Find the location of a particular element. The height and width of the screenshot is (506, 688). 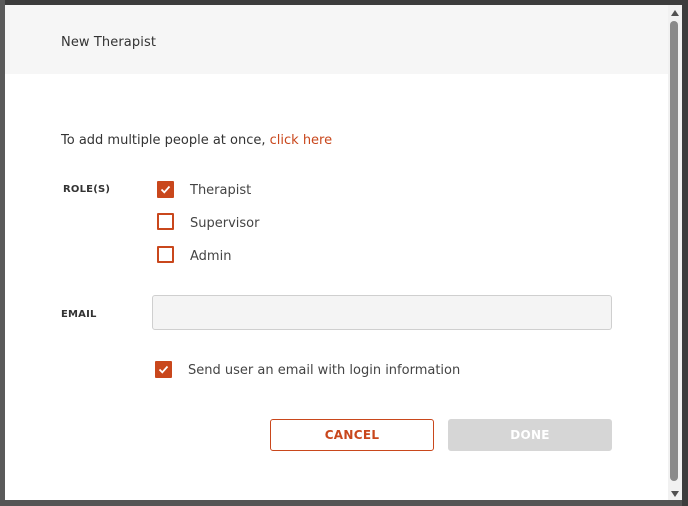

click-here-link: click here is located at coordinates (301, 140).